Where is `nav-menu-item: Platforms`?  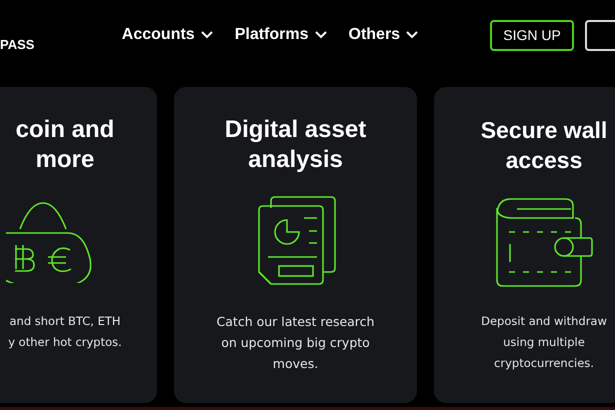
nav-menu-item: Platforms is located at coordinates (280, 35).